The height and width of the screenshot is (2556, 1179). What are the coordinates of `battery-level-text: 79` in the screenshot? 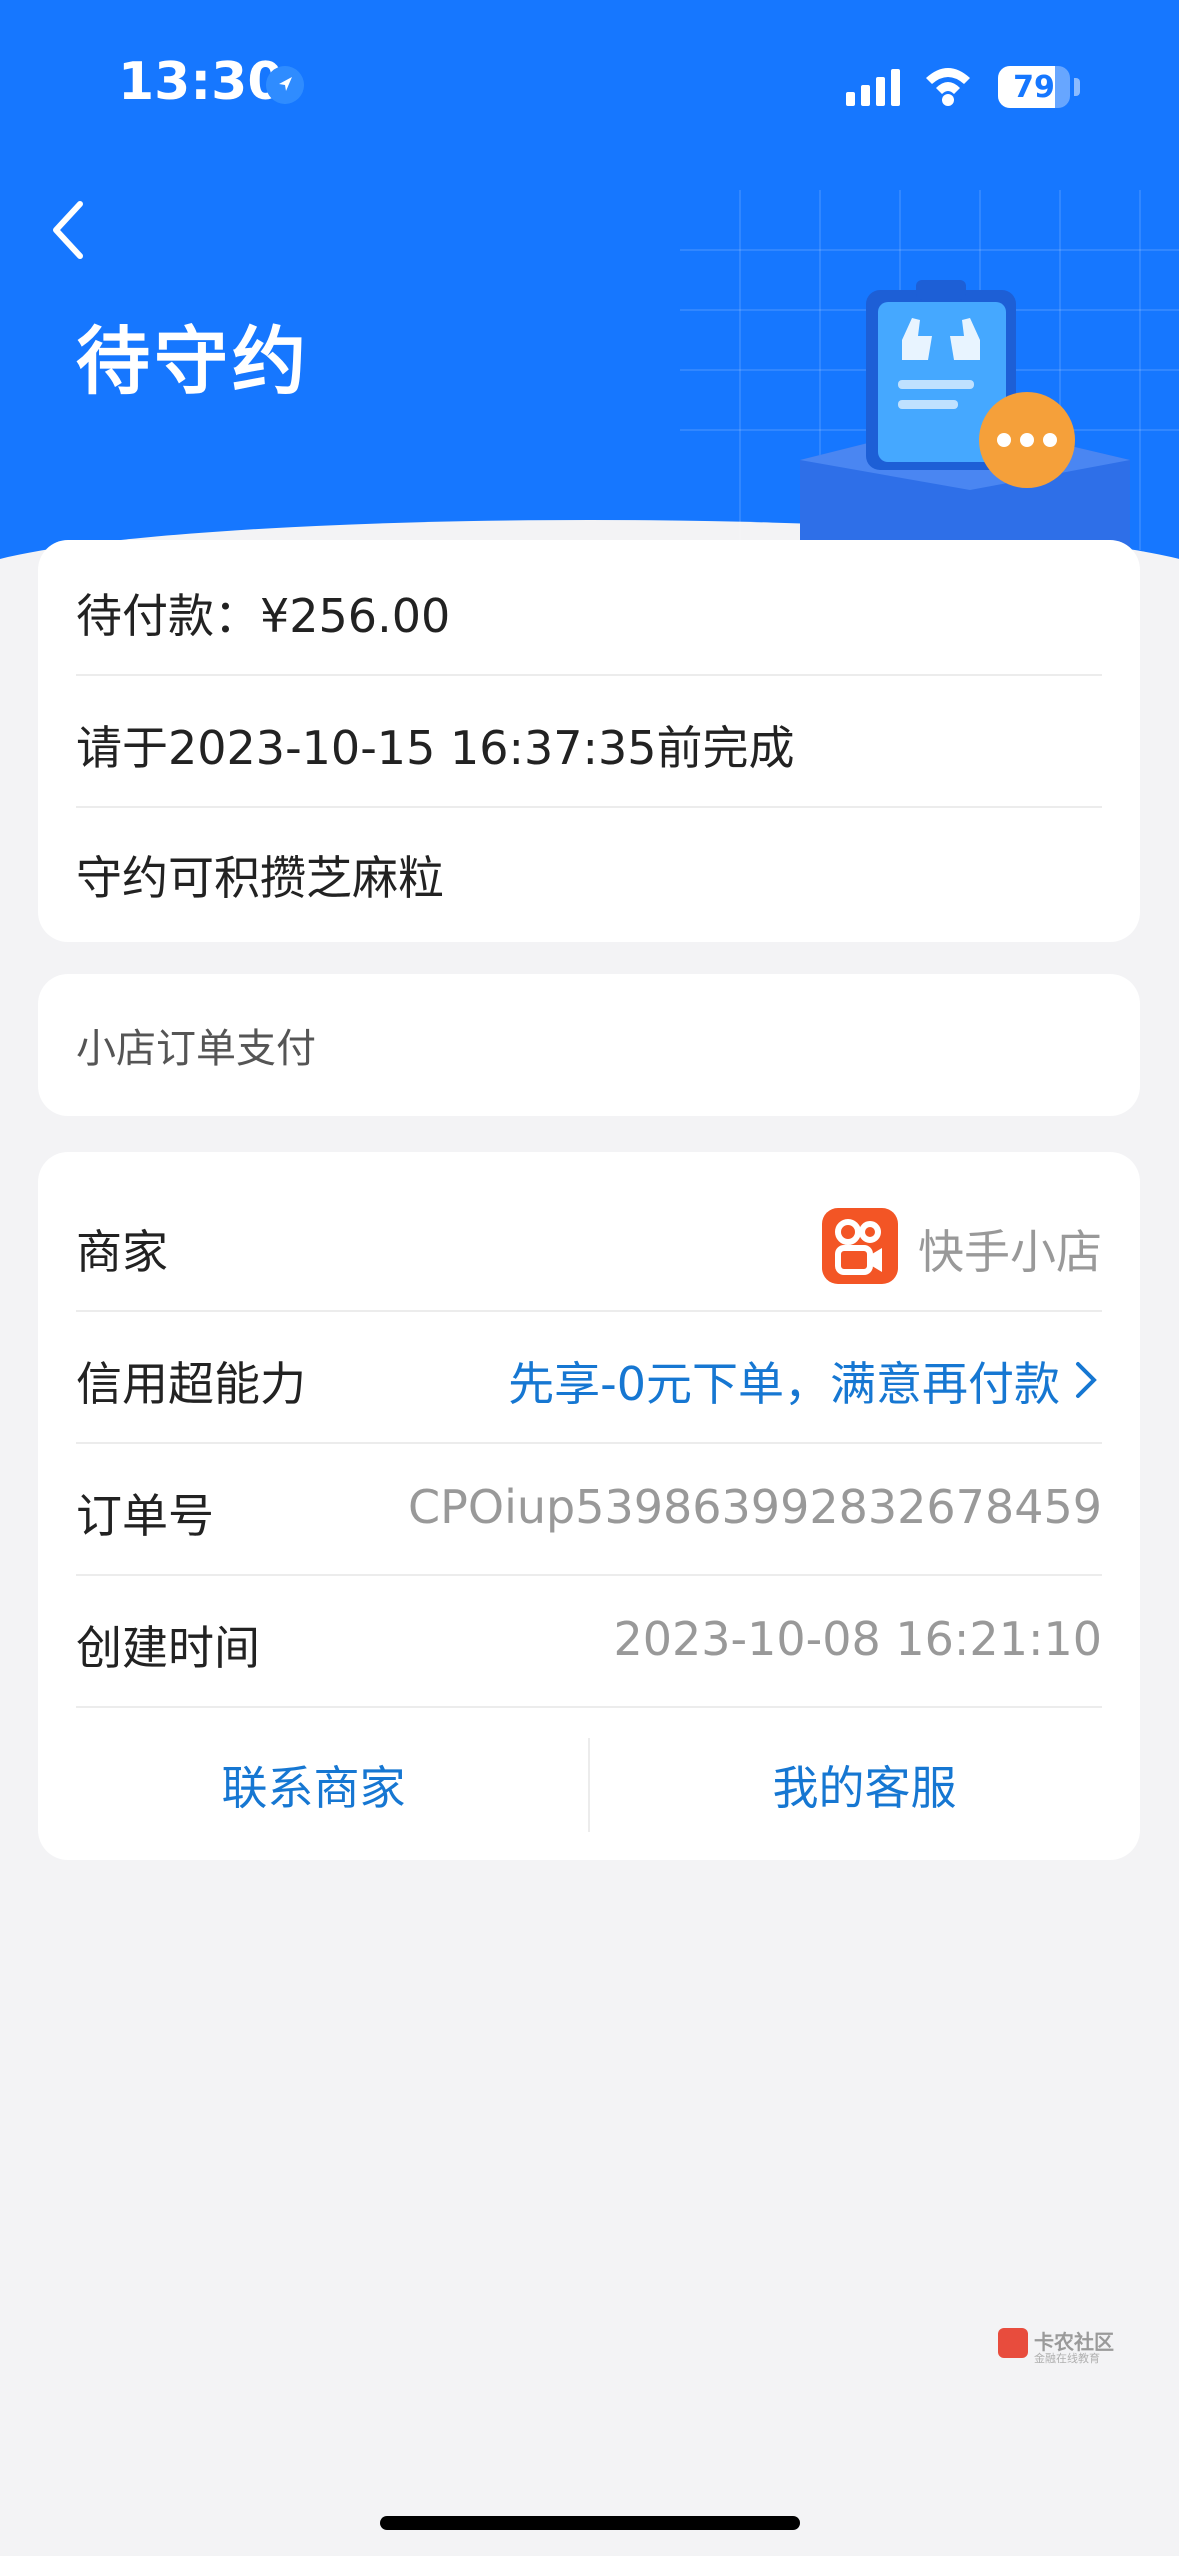 It's located at (1034, 87).